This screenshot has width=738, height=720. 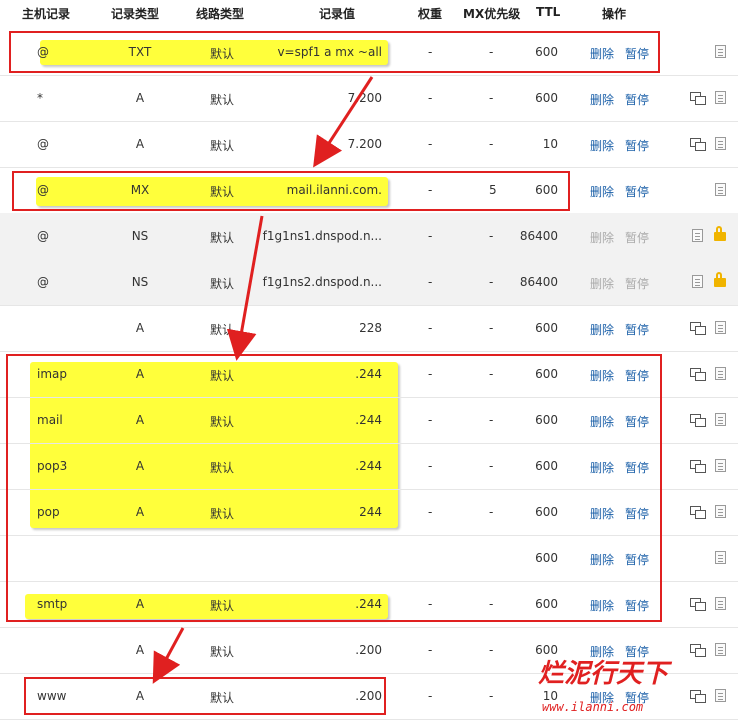 I want to click on table-row: @ NS 默认 f1g1ns2.dnspod.n... - - 86400 删除 暂停, so click(x=369, y=282).